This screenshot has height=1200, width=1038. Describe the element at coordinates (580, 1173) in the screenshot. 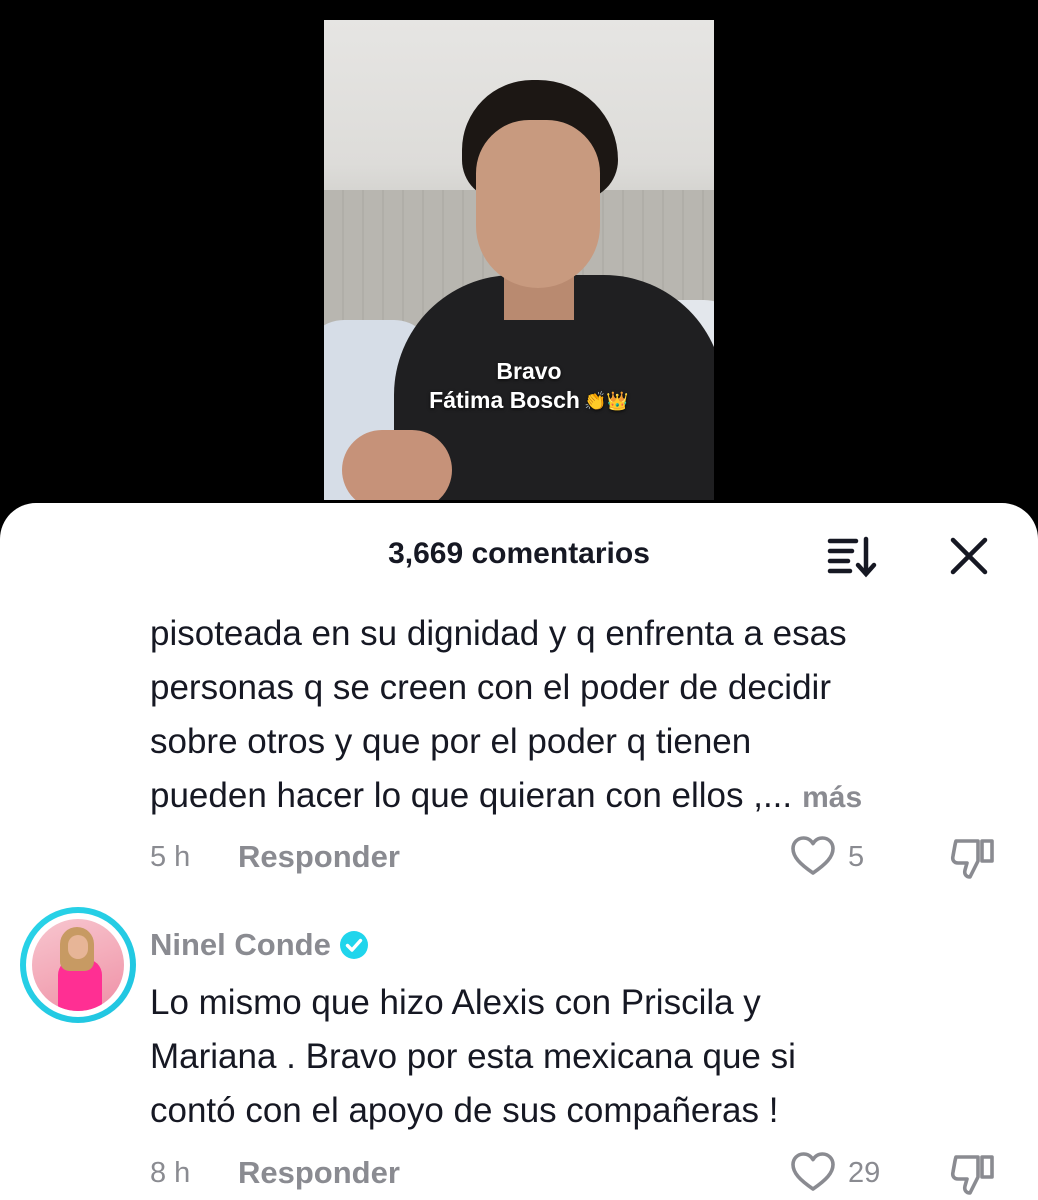

I see `comment-meta: 8 h Responder 29` at that location.